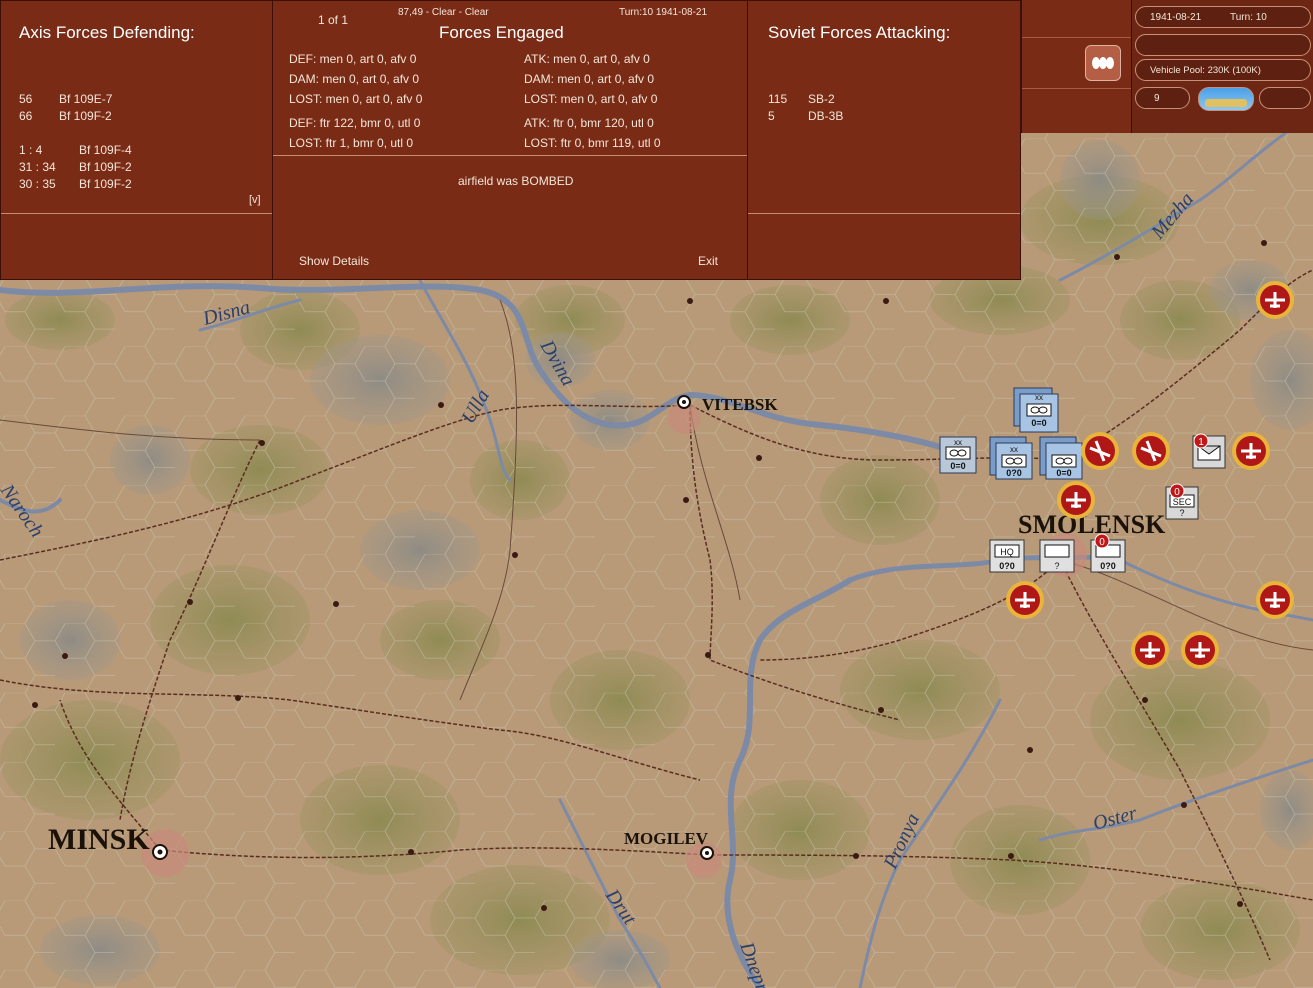 This screenshot has height=988, width=1313. Describe the element at coordinates (1162, 98) in the screenshot. I see `counter-display: 9` at that location.